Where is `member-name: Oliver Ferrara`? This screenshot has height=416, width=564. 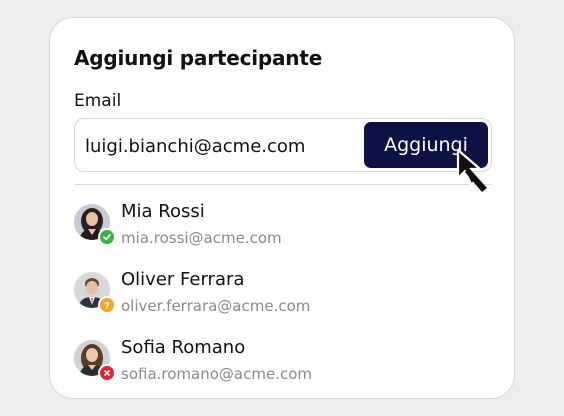 member-name: Oliver Ferrara is located at coordinates (183, 279).